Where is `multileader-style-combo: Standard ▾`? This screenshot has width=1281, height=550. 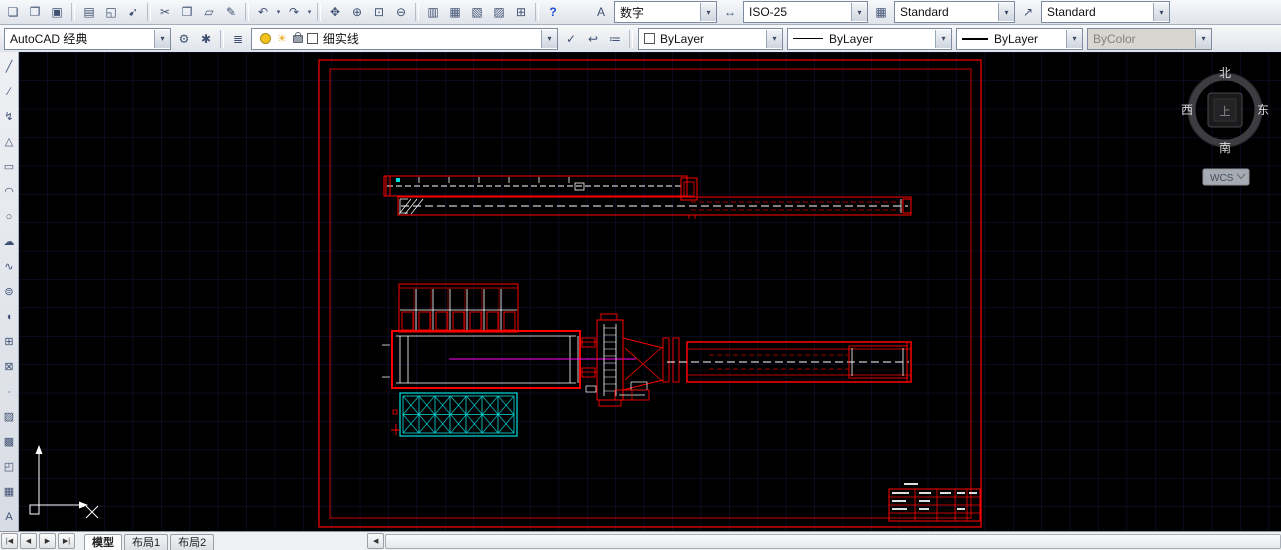 multileader-style-combo: Standard ▾ is located at coordinates (1105, 12).